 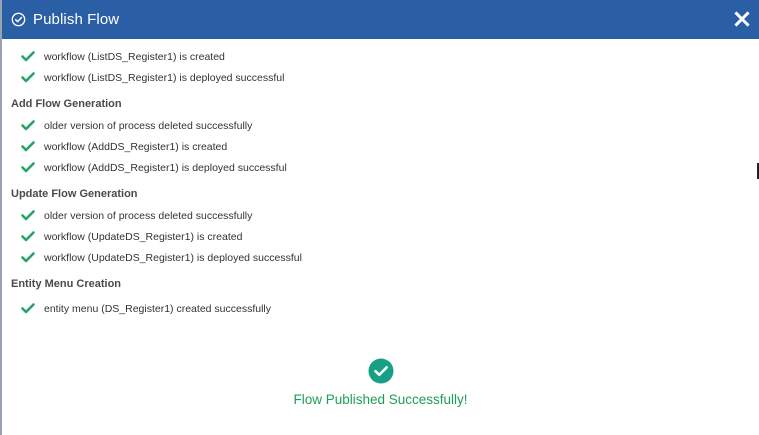 I want to click on section-title-entity-menu: Entity Menu Creation, so click(x=66, y=284).